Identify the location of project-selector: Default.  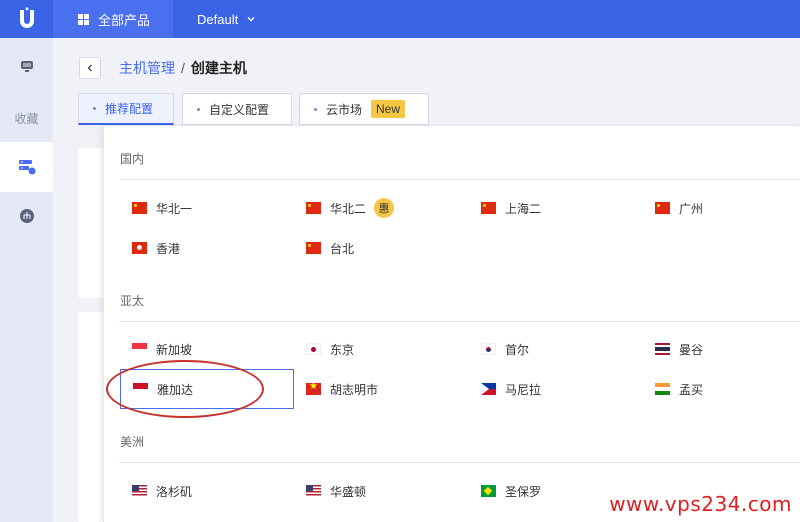
(226, 19).